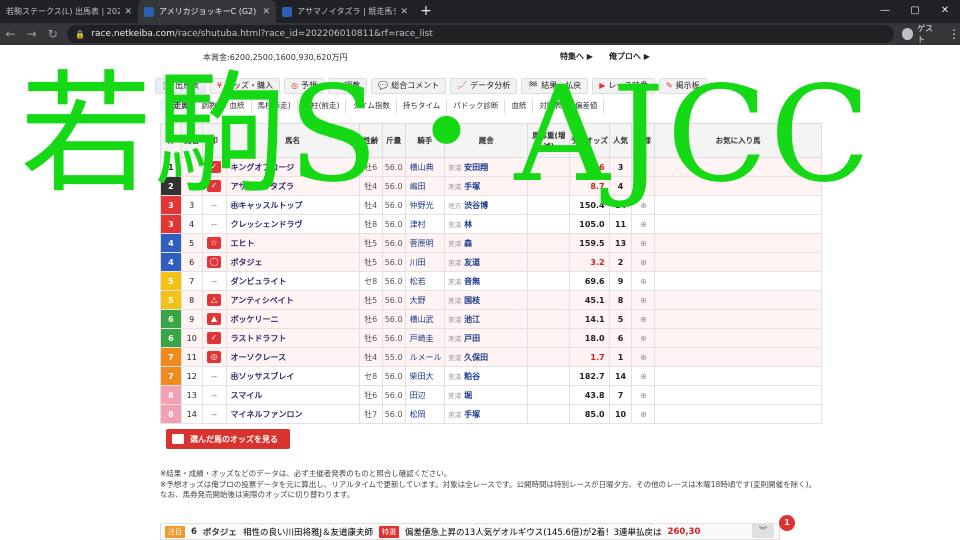 The image size is (960, 540). Describe the element at coordinates (551, 106) in the screenshot. I see `subtab: 対戦表` at that location.